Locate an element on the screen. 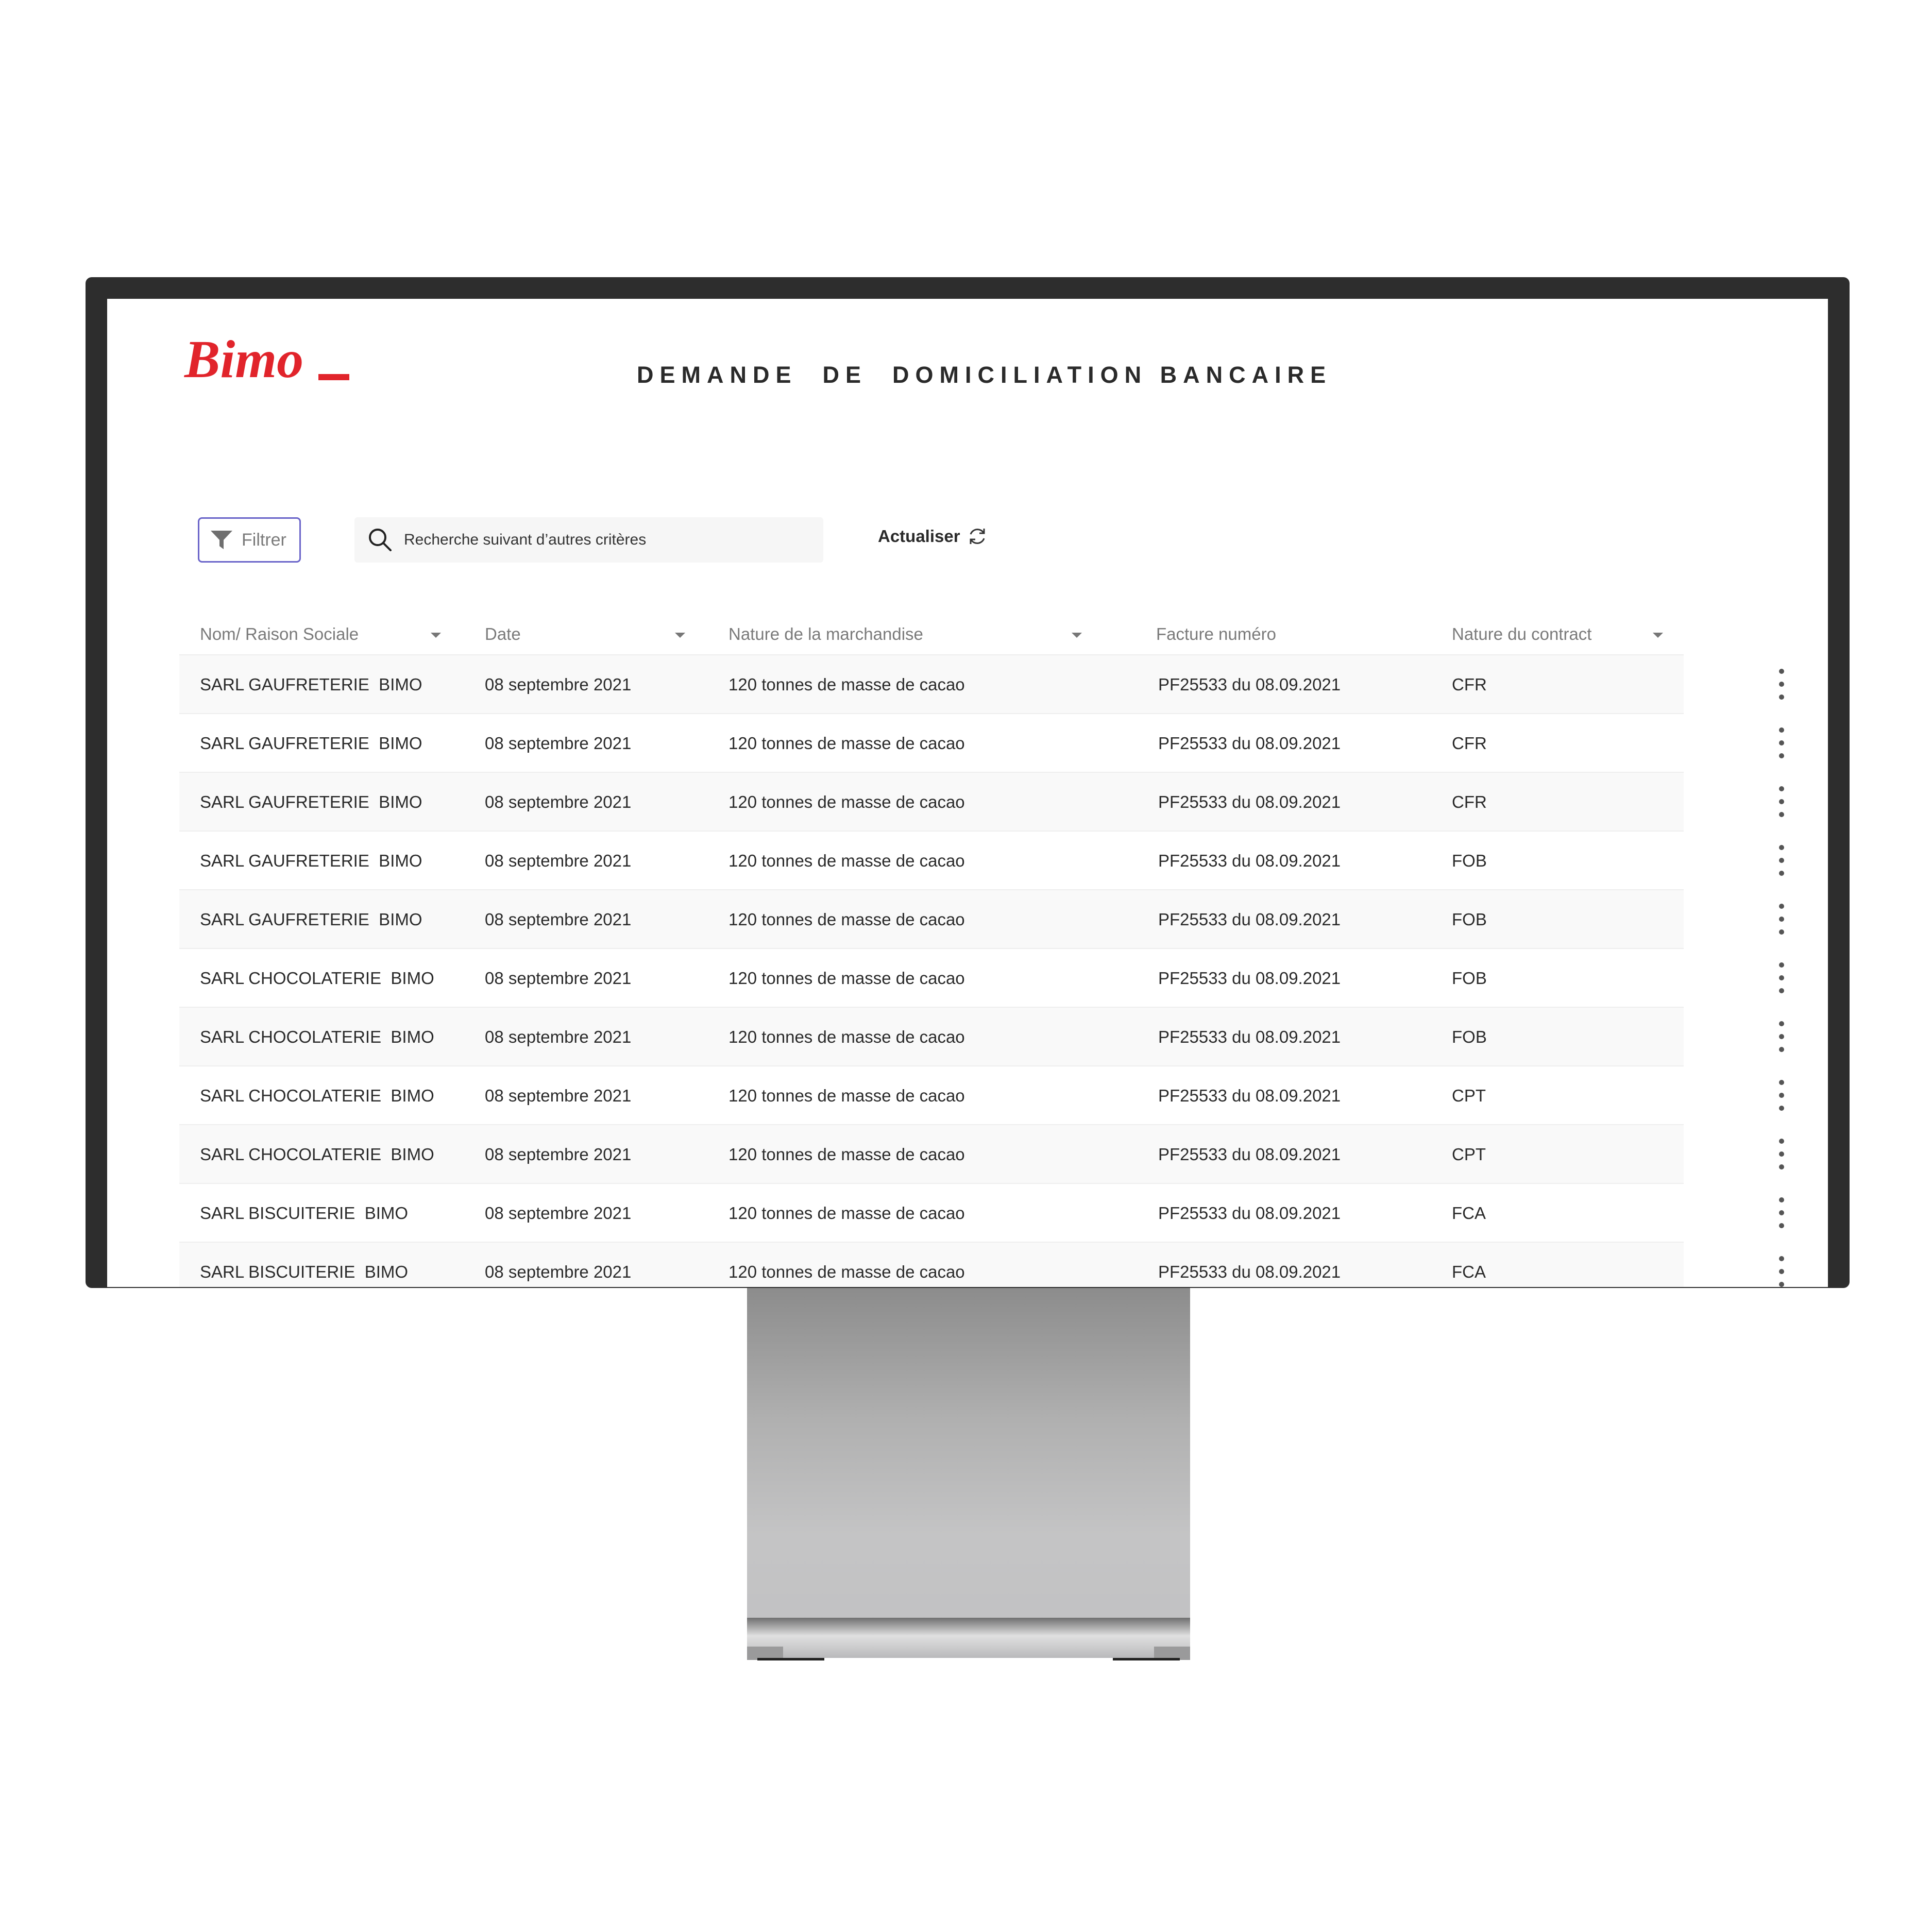 The height and width of the screenshot is (1932, 1932). monitor-stand is located at coordinates (968, 1453).